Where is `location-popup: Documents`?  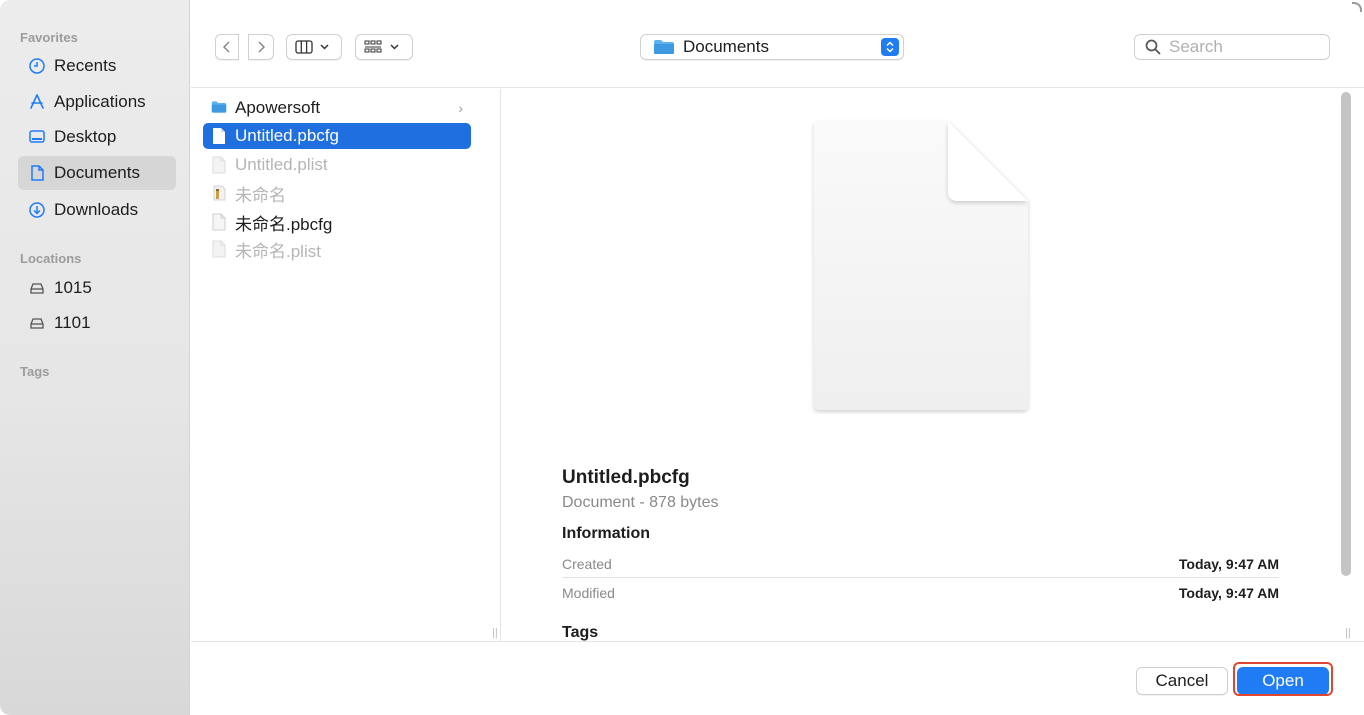 location-popup: Documents is located at coordinates (772, 47).